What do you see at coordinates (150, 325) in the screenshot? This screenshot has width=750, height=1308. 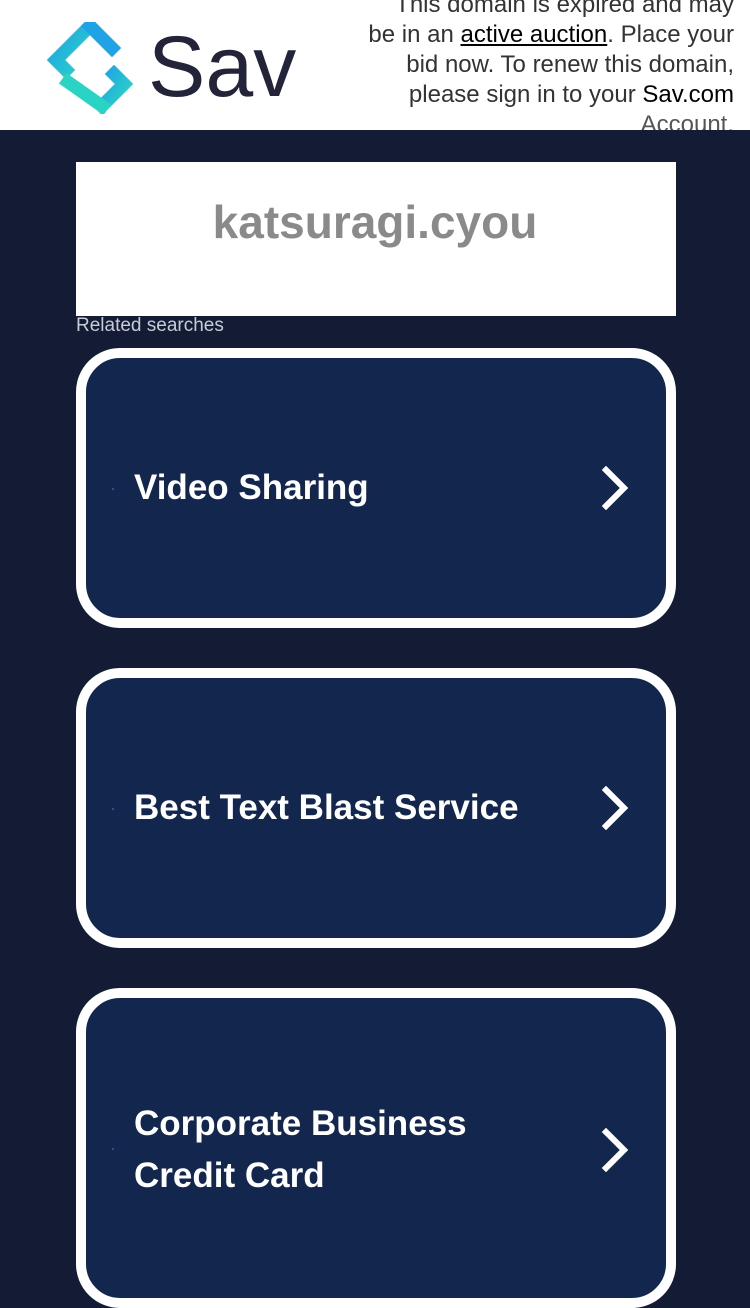 I see `related-searches-label: Related searches` at bounding box center [150, 325].